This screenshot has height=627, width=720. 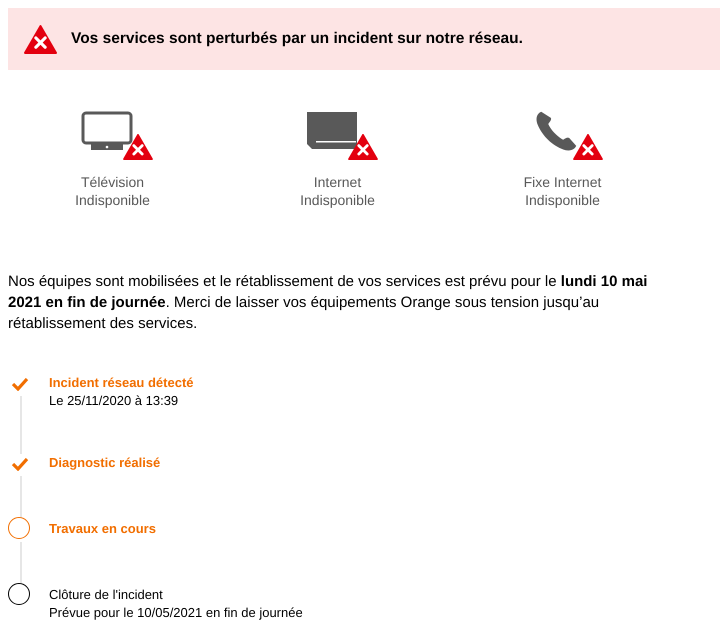 What do you see at coordinates (328, 303) in the screenshot?
I see `info-paragraph: Nos équipes sont mobilisées et le rétablissement de vos services est prévu pour le lundi 10 mai 2021 en fin de journée. Merci de laisser vos équipements Orange sous tension jusqu’au rétablissement des services.` at bounding box center [328, 303].